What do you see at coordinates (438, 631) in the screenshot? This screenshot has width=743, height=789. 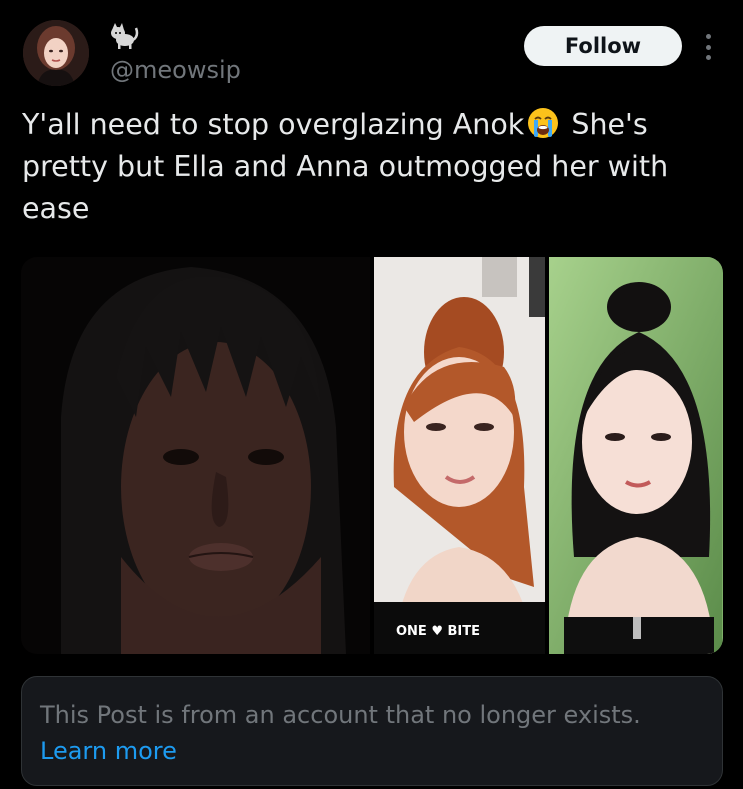 I see `media-overlay-text: ONE ♥ BITE` at bounding box center [438, 631].